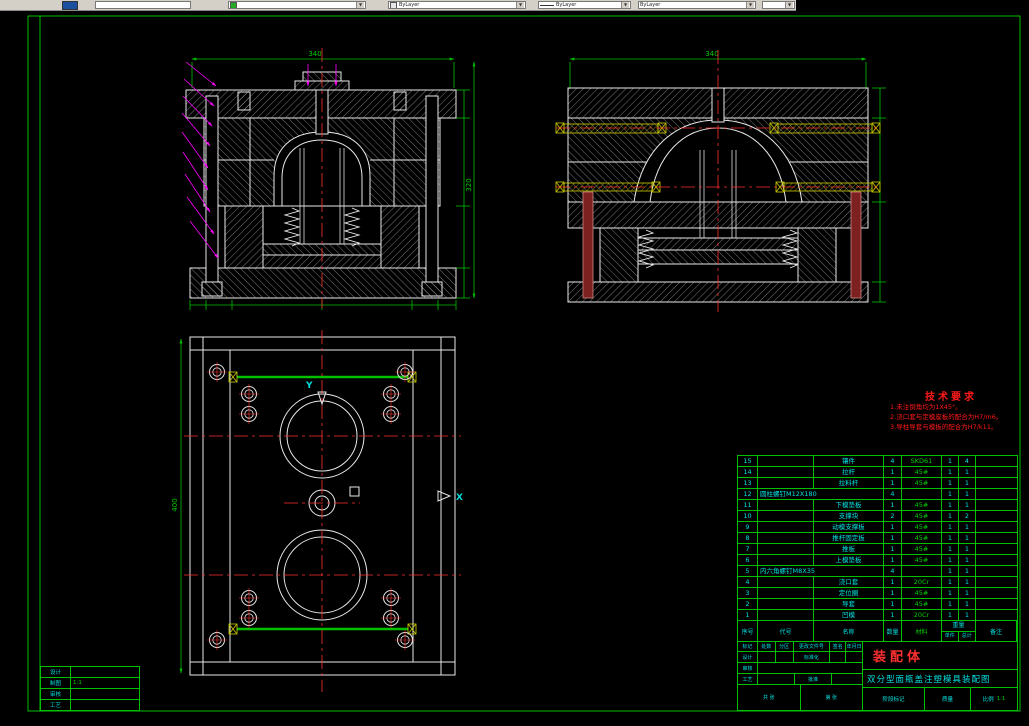  I want to click on layer-dropdown: ▼, so click(297, 5).